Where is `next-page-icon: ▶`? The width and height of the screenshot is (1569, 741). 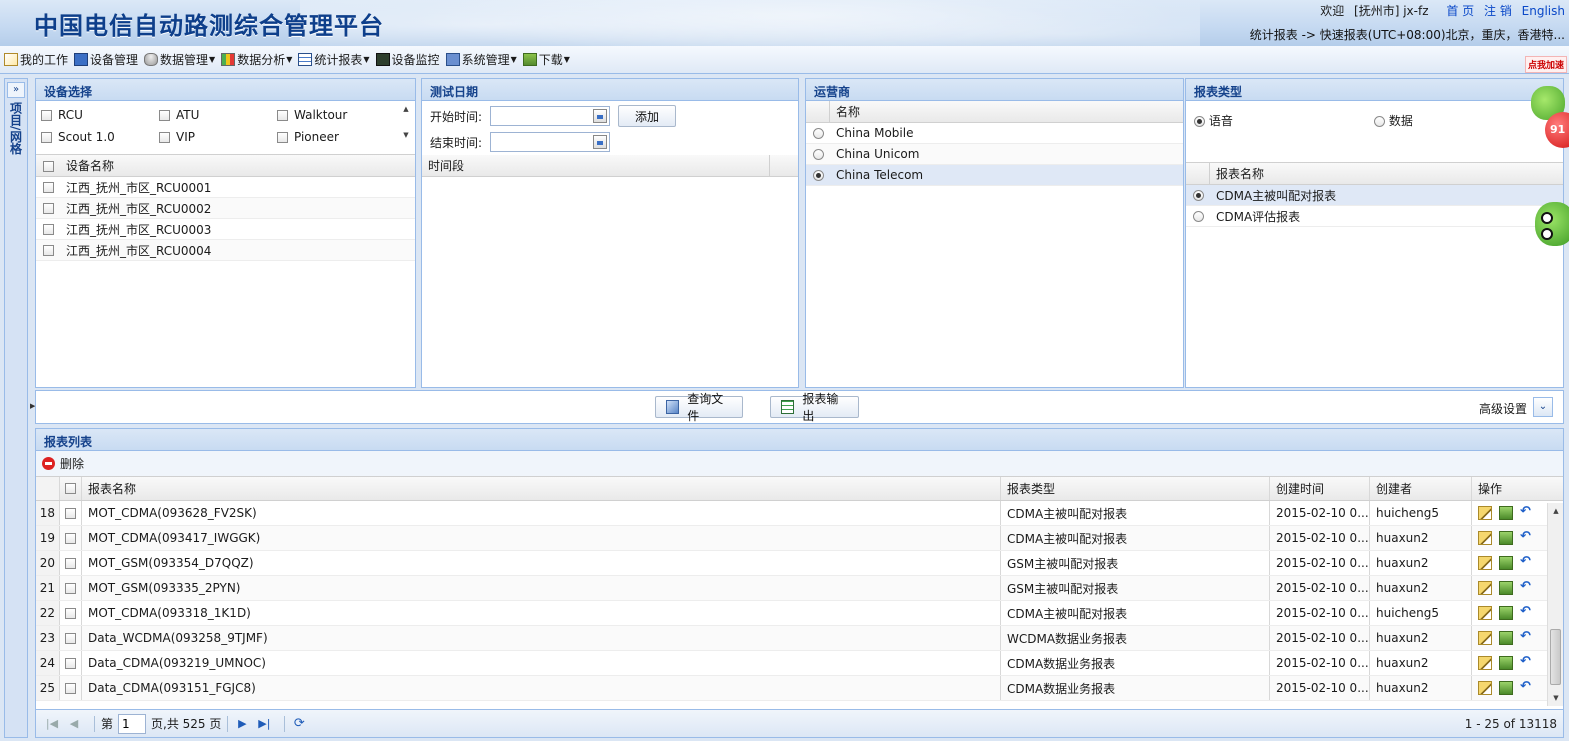
next-page-icon: ▶ is located at coordinates (242, 723).